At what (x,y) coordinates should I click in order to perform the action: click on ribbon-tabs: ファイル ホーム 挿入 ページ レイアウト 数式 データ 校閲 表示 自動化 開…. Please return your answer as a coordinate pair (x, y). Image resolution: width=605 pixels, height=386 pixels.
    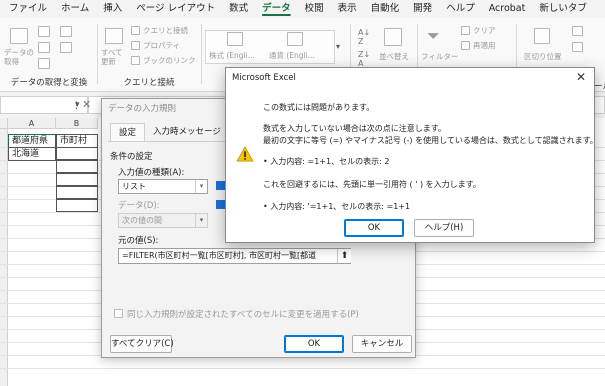
    Looking at the image, I should click on (302, 9).